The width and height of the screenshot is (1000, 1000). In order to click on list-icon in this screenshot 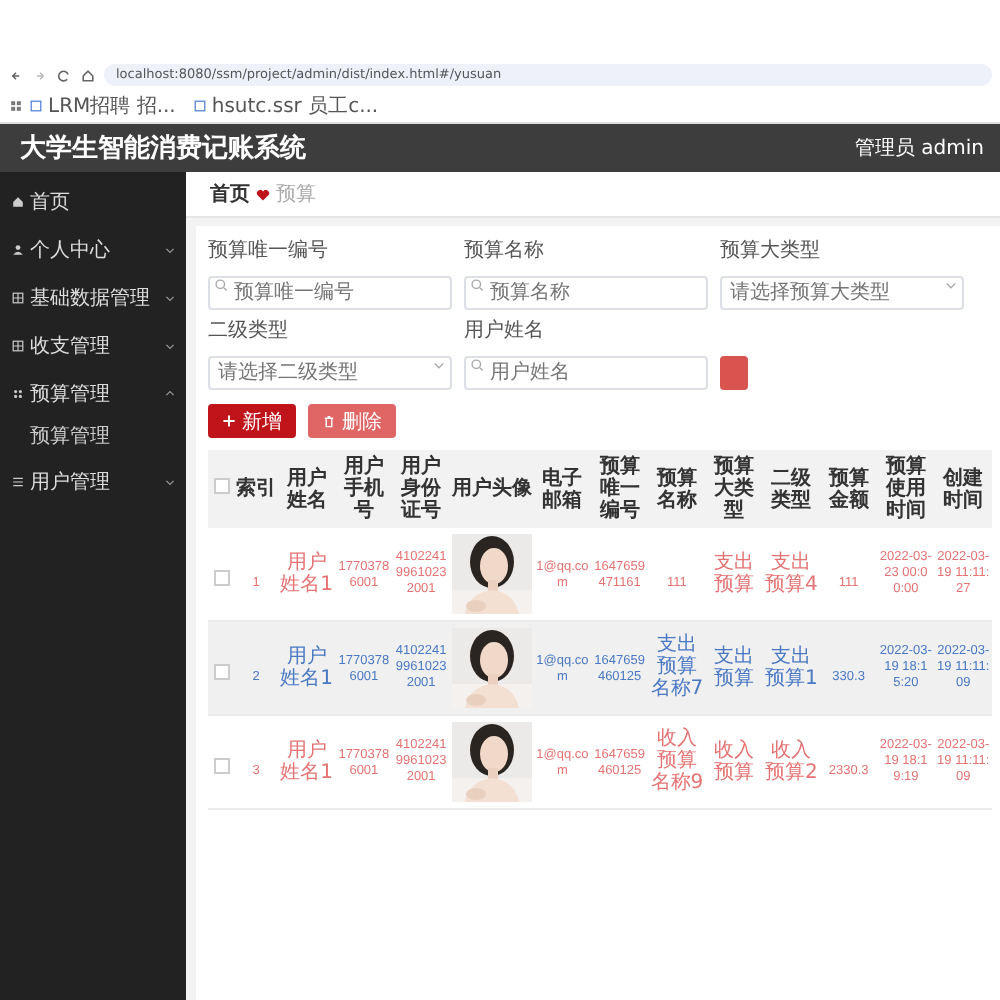, I will do `click(18, 482)`.